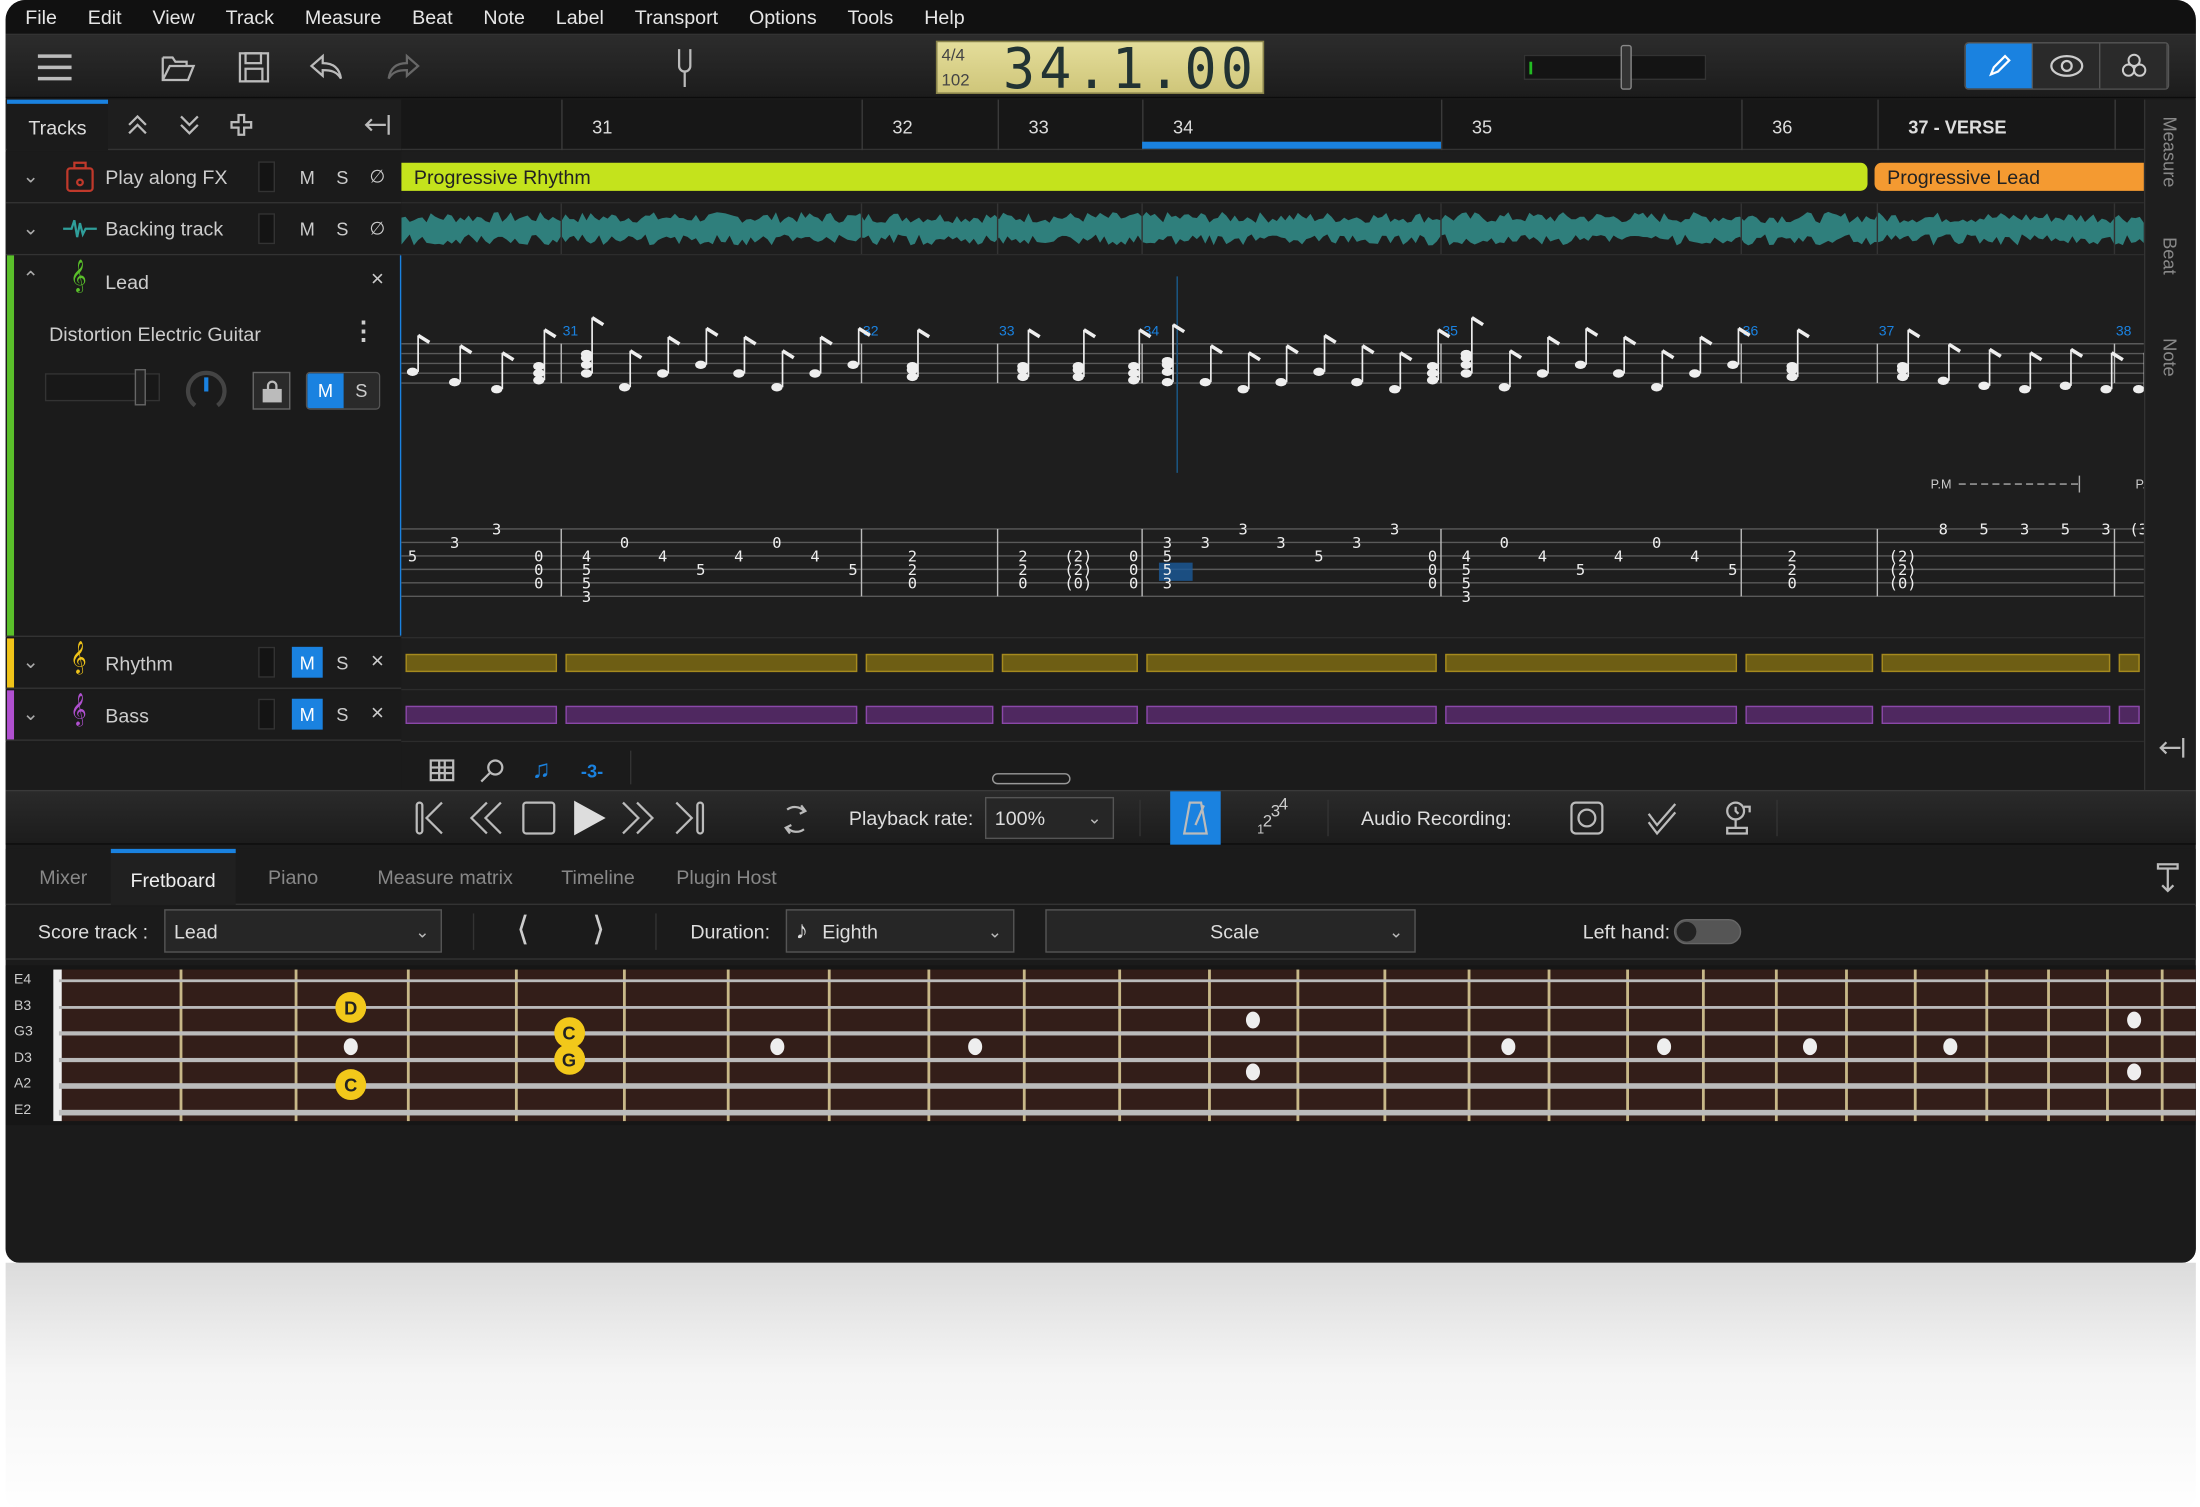  What do you see at coordinates (173, 876) in the screenshot?
I see `tab-fretboard: Fretboard` at bounding box center [173, 876].